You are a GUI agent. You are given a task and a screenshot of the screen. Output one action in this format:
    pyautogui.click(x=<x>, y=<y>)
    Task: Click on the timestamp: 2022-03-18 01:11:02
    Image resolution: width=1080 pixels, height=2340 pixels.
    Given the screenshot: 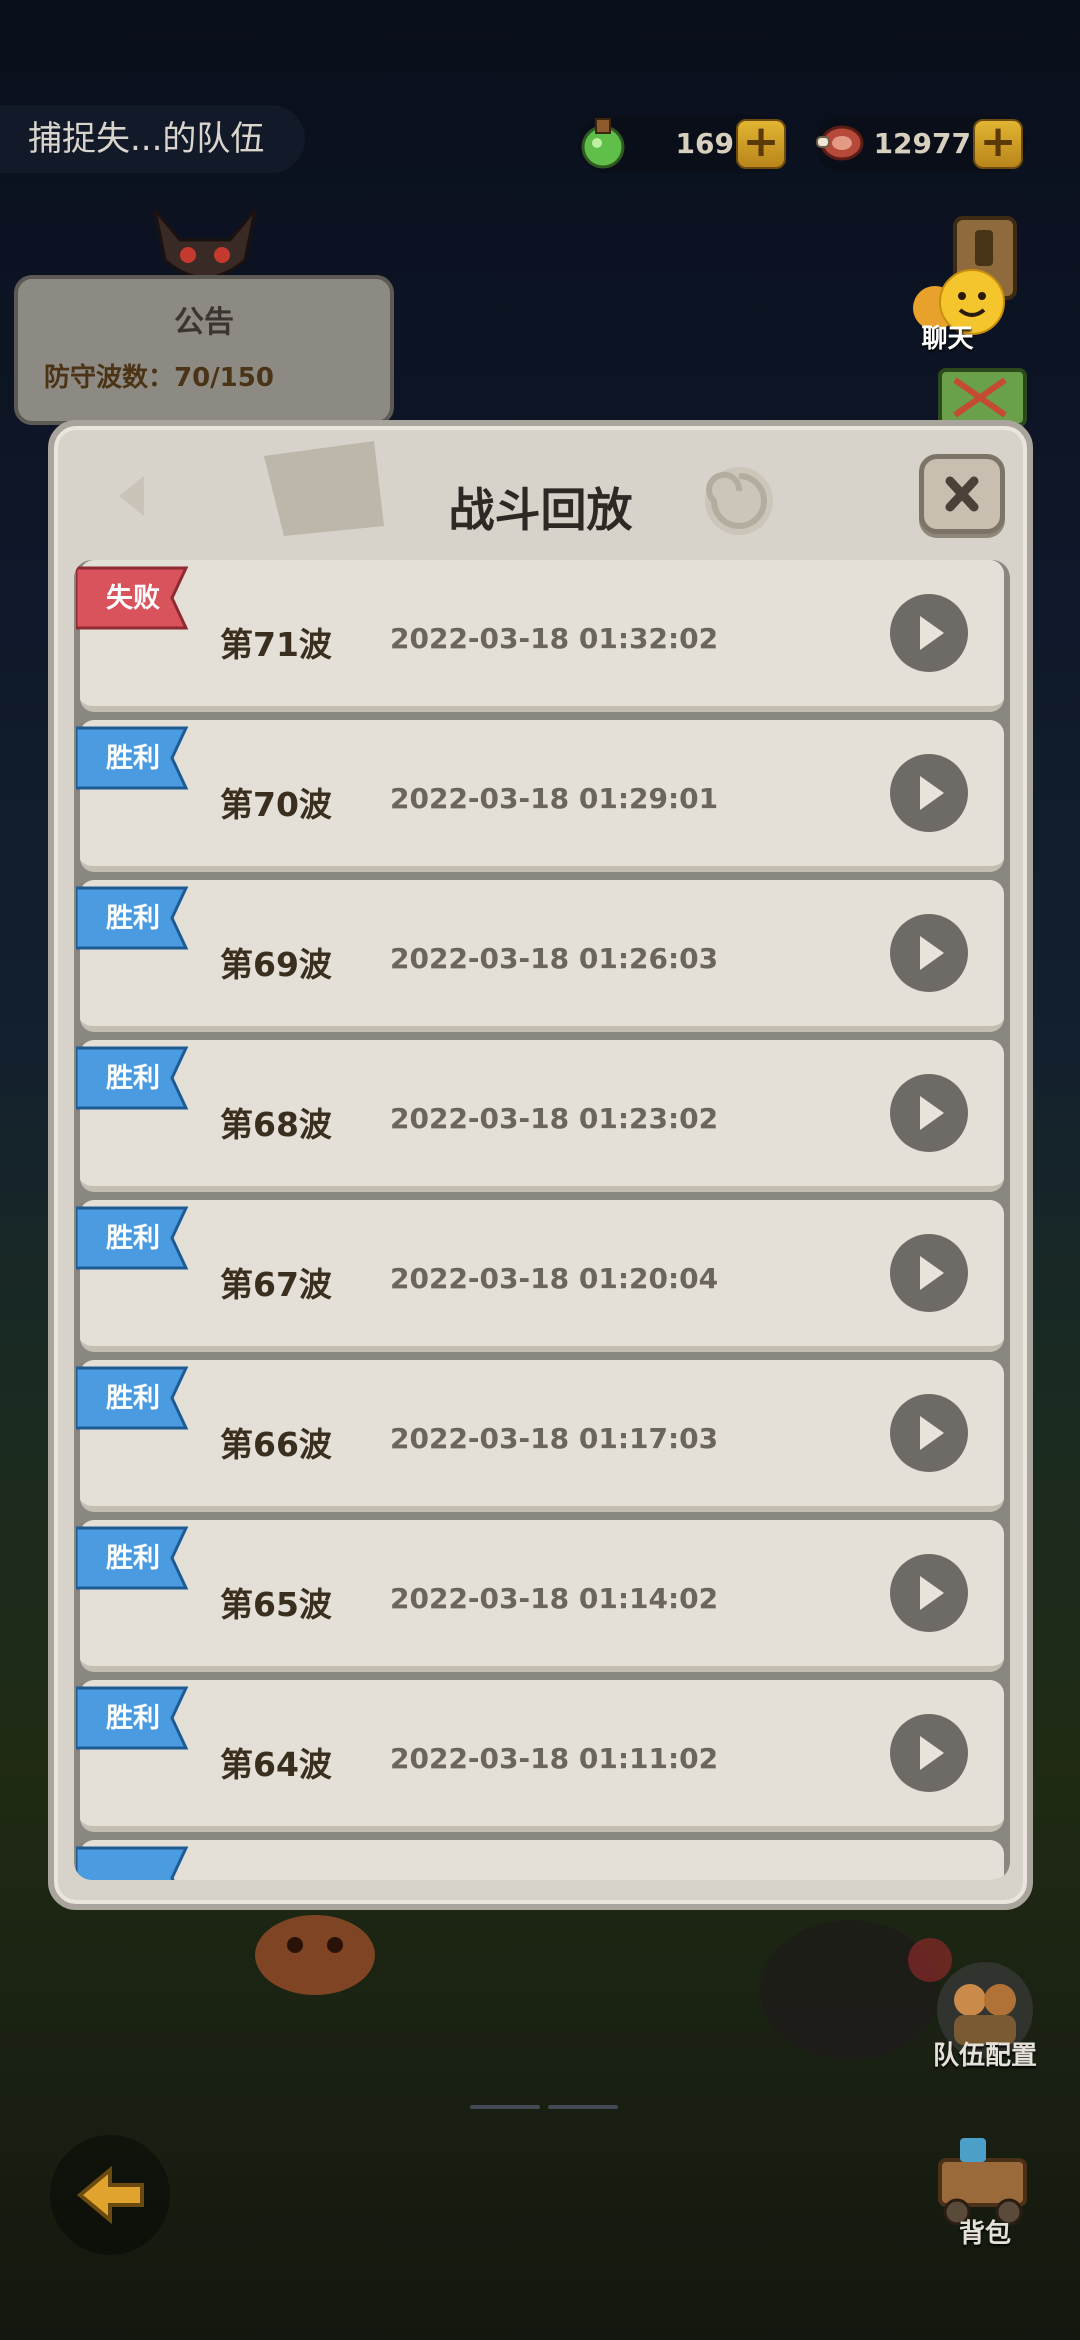 What is the action you would take?
    pyautogui.click(x=554, y=1758)
    